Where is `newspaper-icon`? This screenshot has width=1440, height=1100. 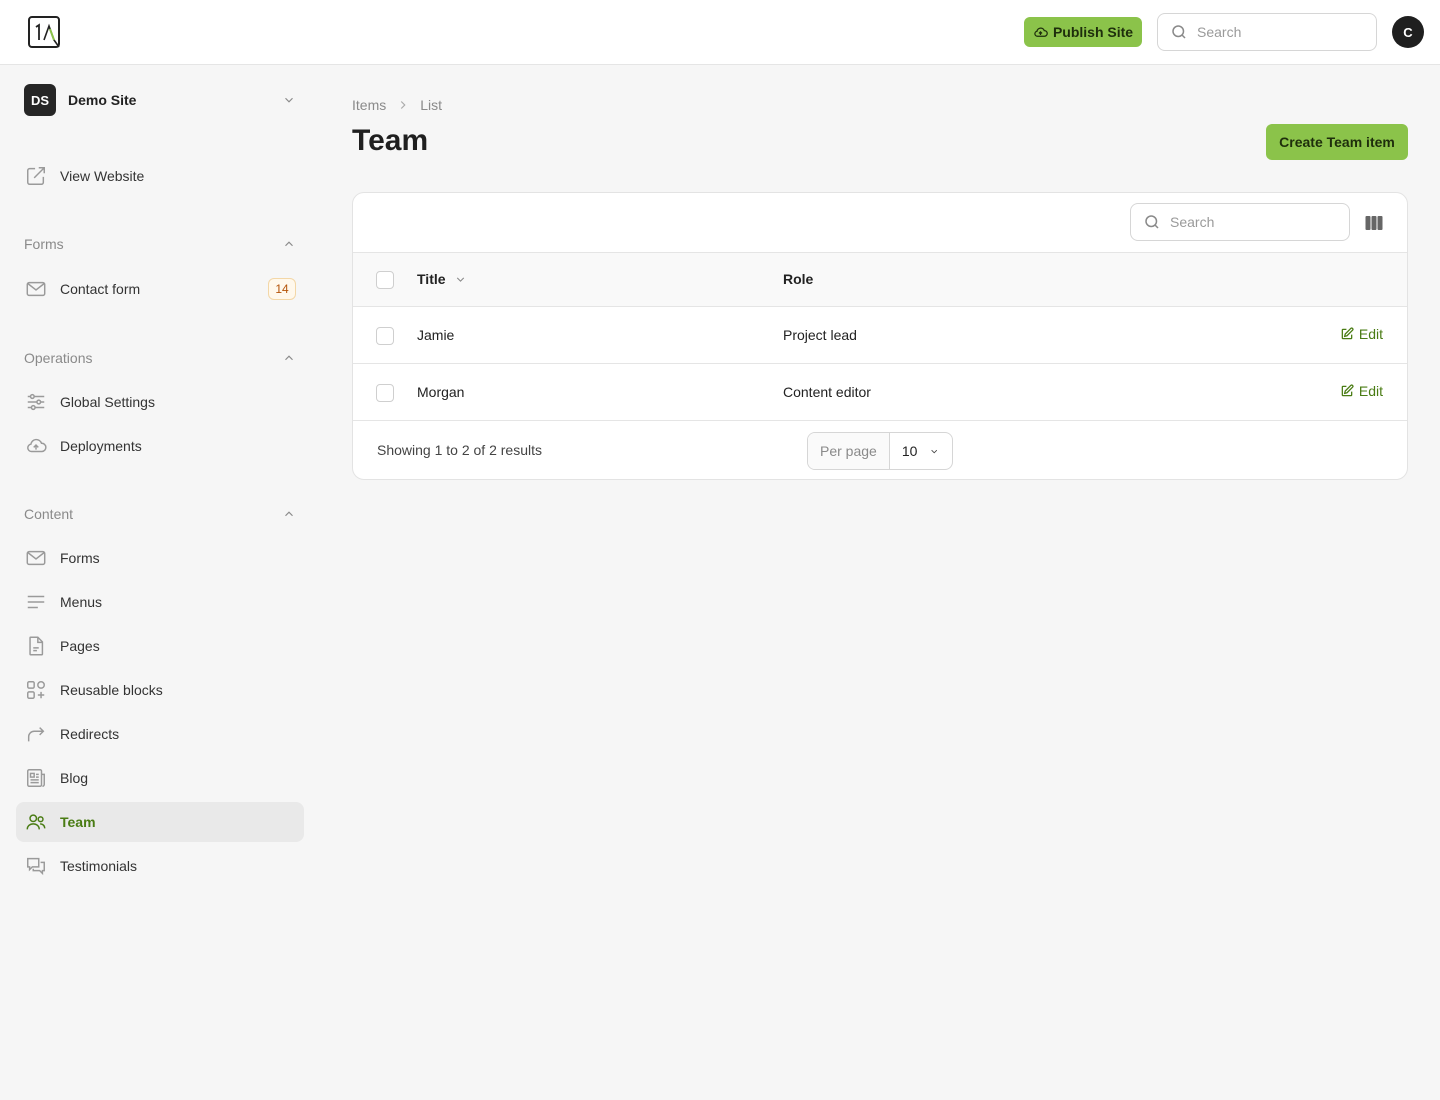 newspaper-icon is located at coordinates (36, 778).